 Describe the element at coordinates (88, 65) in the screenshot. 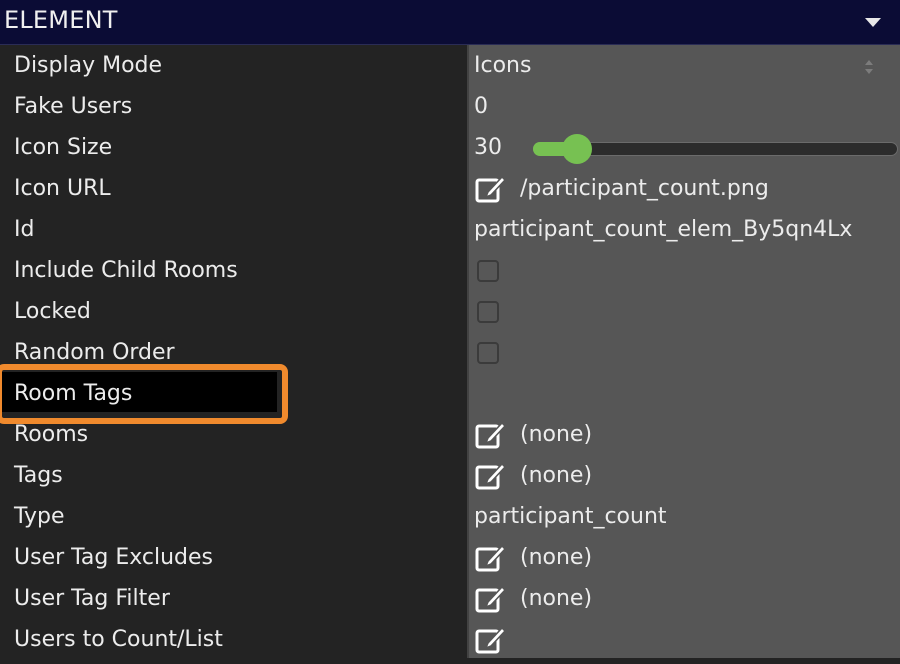

I see `label-display-mode: Display Mode` at that location.